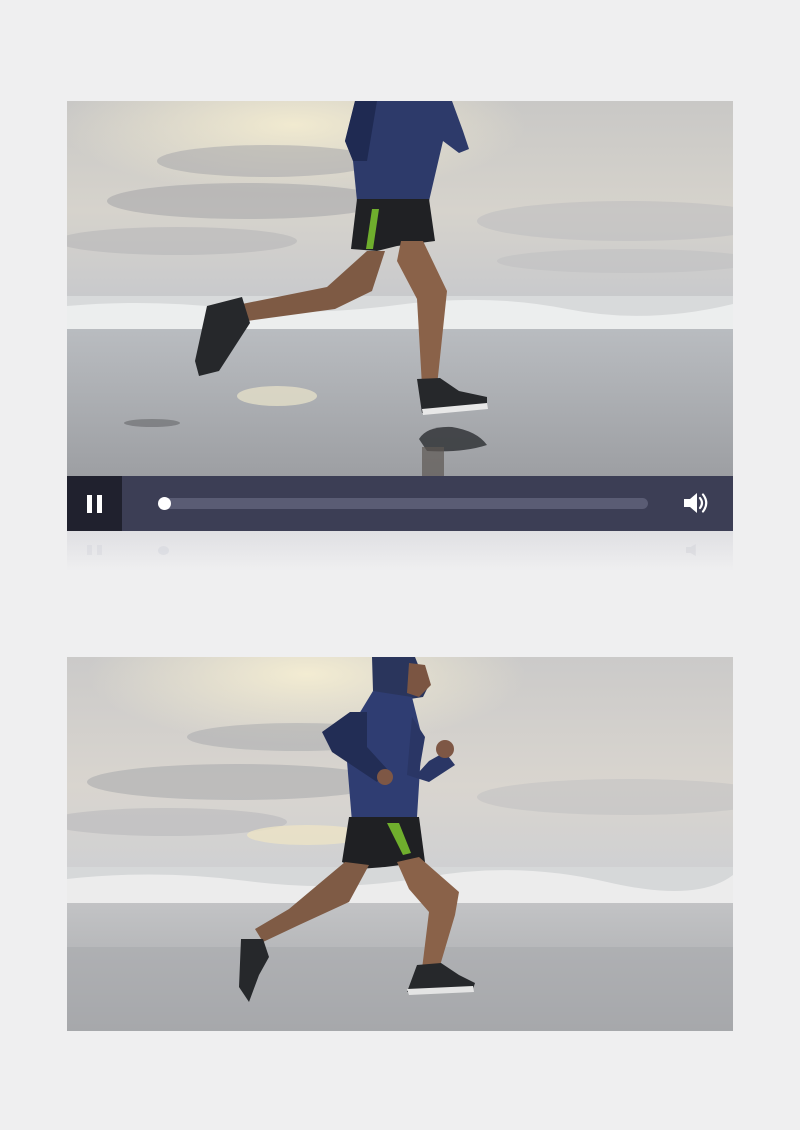 This screenshot has height=1130, width=800. What do you see at coordinates (89, 503) in the screenshot?
I see `pause-icon` at bounding box center [89, 503].